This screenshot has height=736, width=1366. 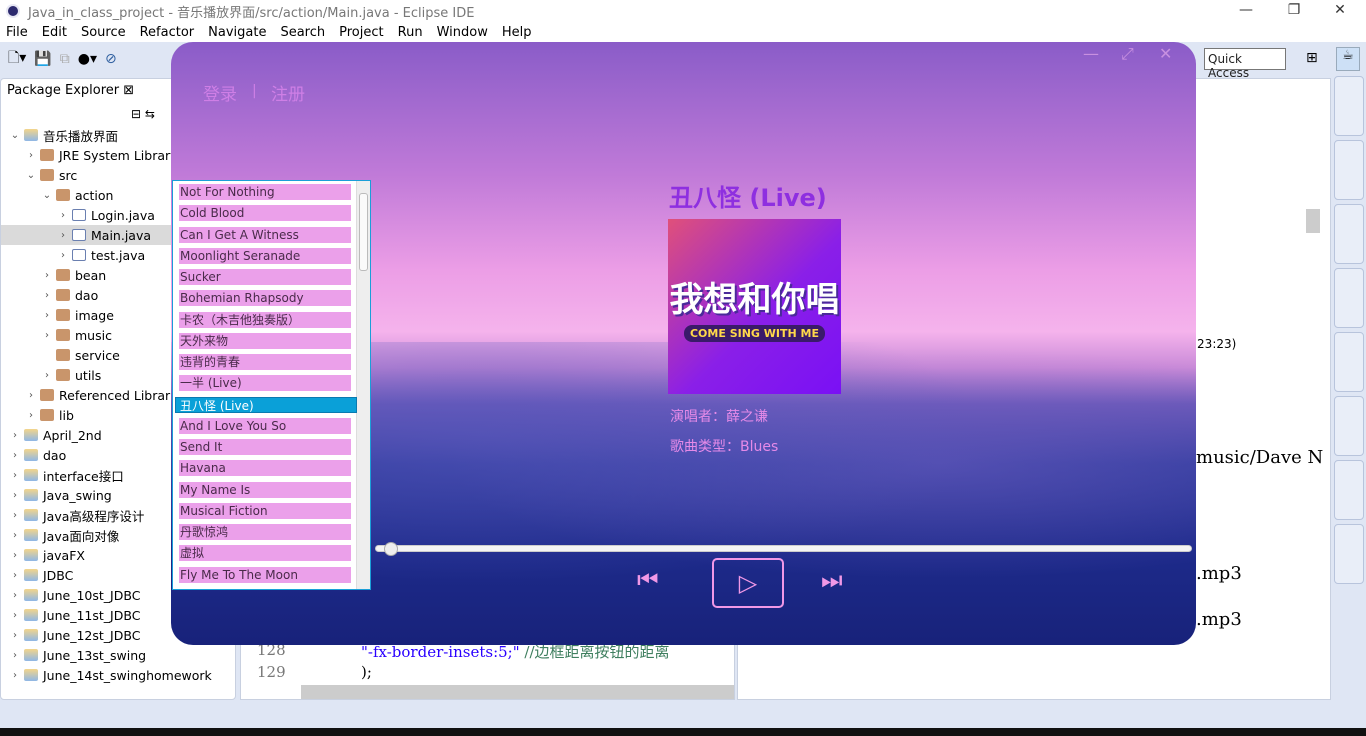 I want to click on progress-slider, so click(x=783, y=549).